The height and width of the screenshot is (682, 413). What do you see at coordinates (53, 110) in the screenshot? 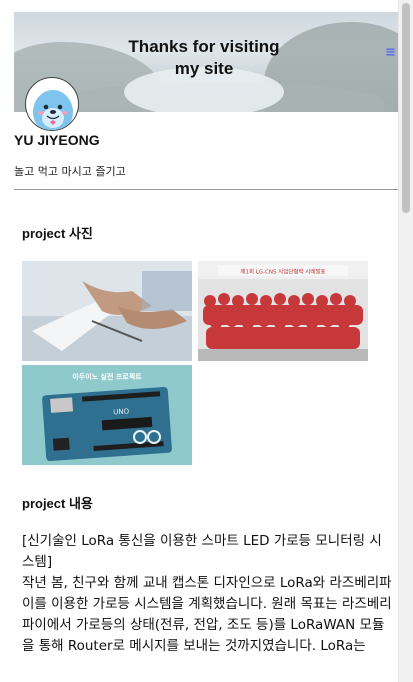
I see `seal-character-icon` at bounding box center [53, 110].